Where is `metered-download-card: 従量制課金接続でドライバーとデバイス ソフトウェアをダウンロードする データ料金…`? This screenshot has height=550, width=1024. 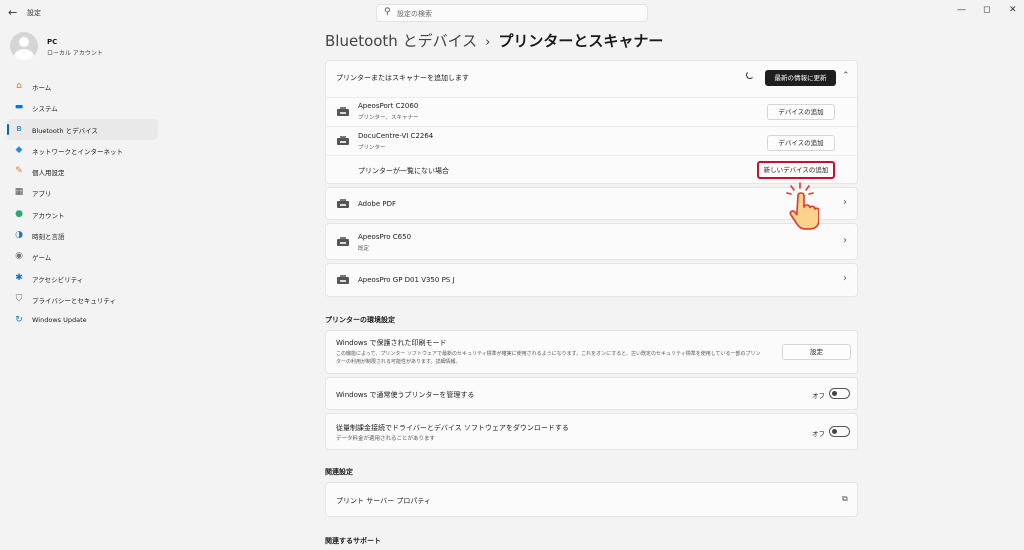 metered-download-card: 従量制課金接続でドライバーとデバイス ソフトウェアをダウンロードする データ料金… is located at coordinates (591, 431).